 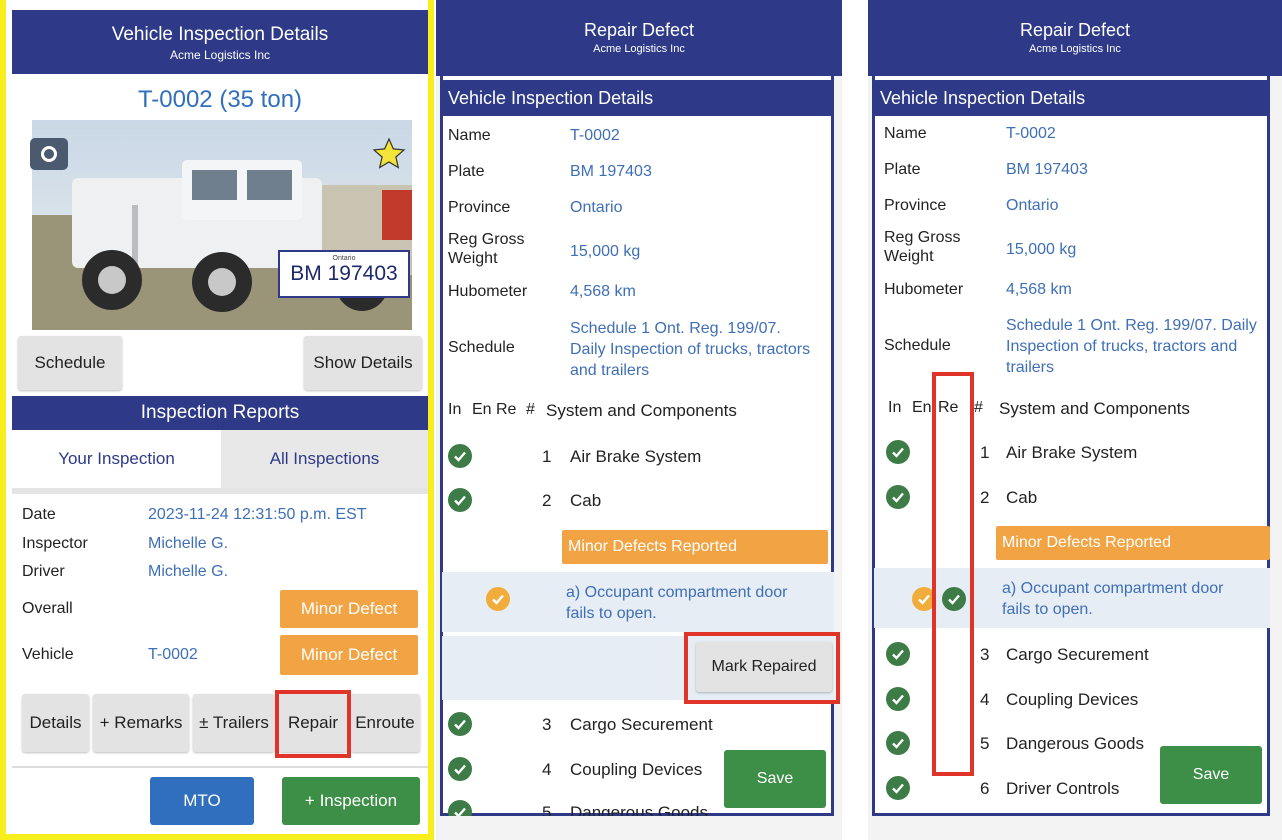 I want to click on plate-card: Ontario BM 197403, so click(x=344, y=274).